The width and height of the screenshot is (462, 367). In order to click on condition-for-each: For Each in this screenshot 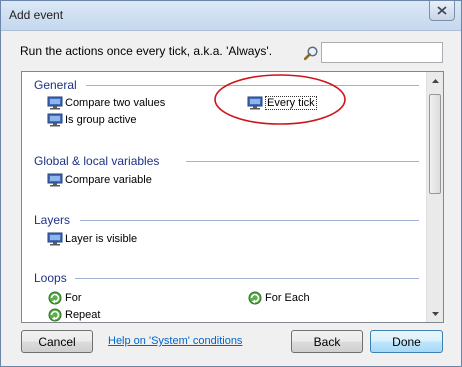, I will do `click(278, 297)`.